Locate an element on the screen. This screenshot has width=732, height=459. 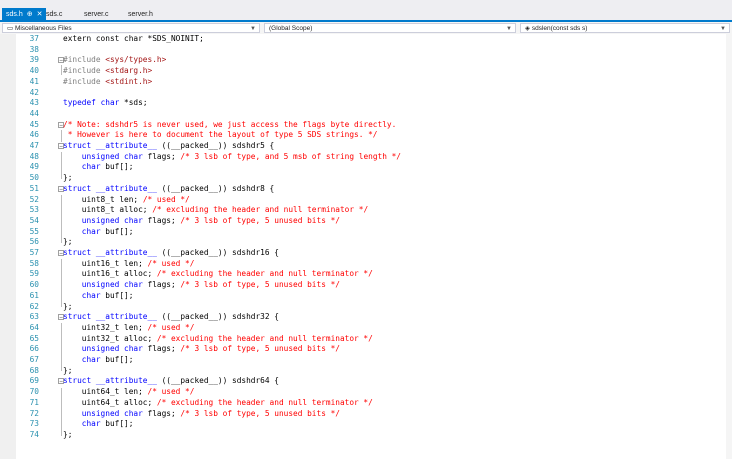
code-text: uint8_t len; /* used */ is located at coordinates (126, 200).